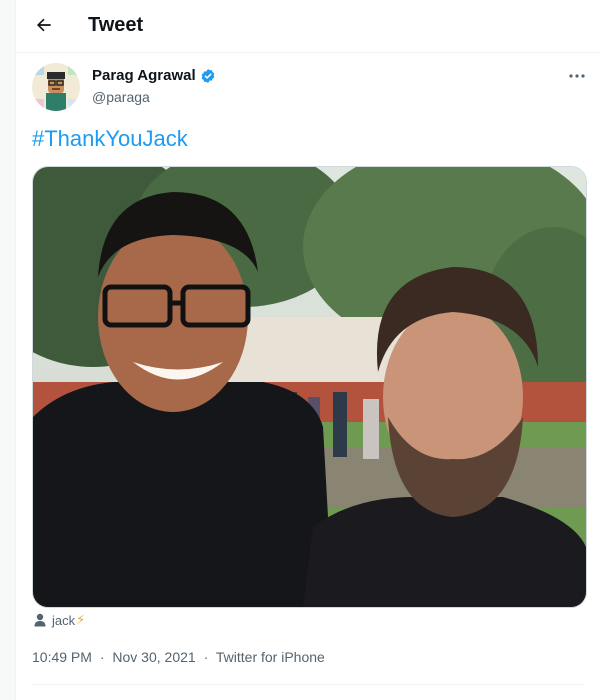  I want to click on author-handle: @paraga, so click(121, 97).